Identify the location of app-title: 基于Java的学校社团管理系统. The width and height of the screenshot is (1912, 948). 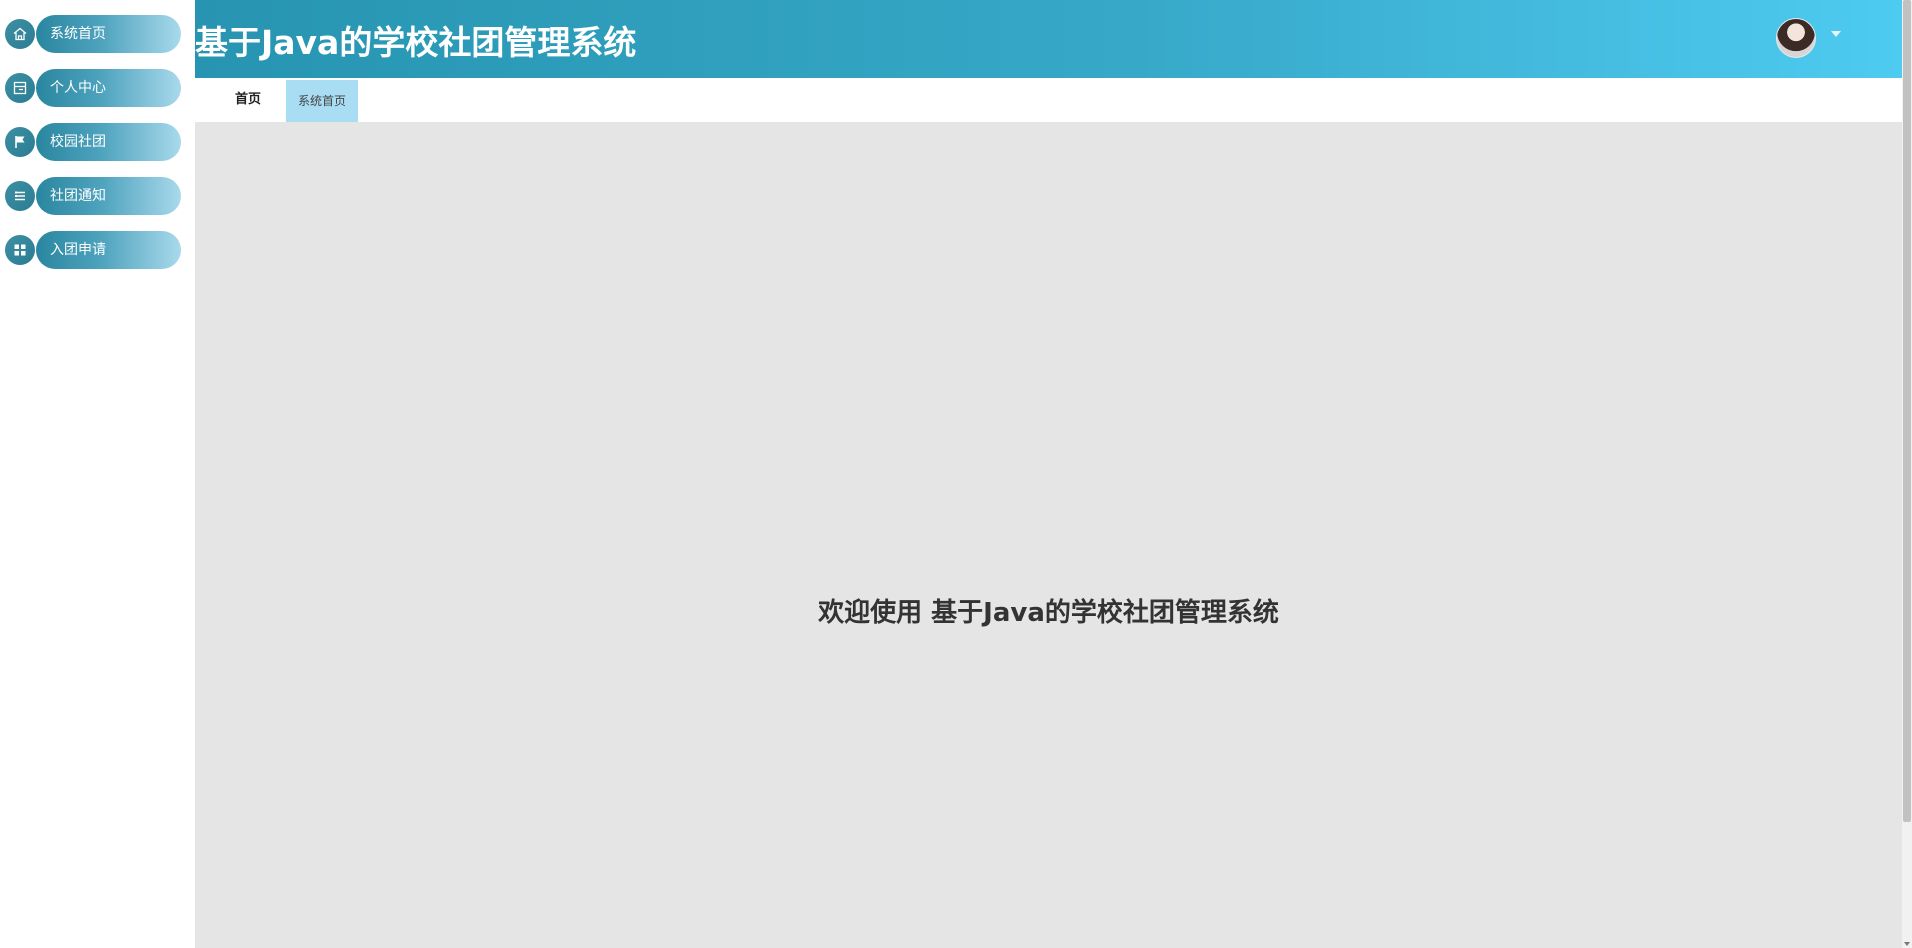
(416, 42).